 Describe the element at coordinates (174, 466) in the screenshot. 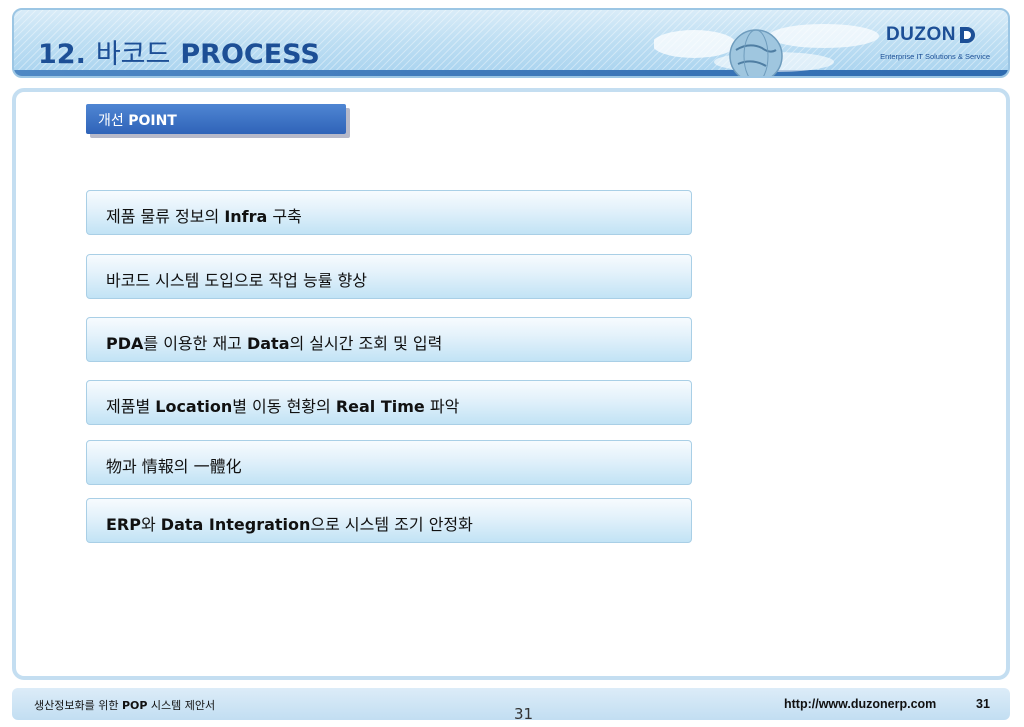

I see `item-text: 物과 情報의 一體化` at that location.